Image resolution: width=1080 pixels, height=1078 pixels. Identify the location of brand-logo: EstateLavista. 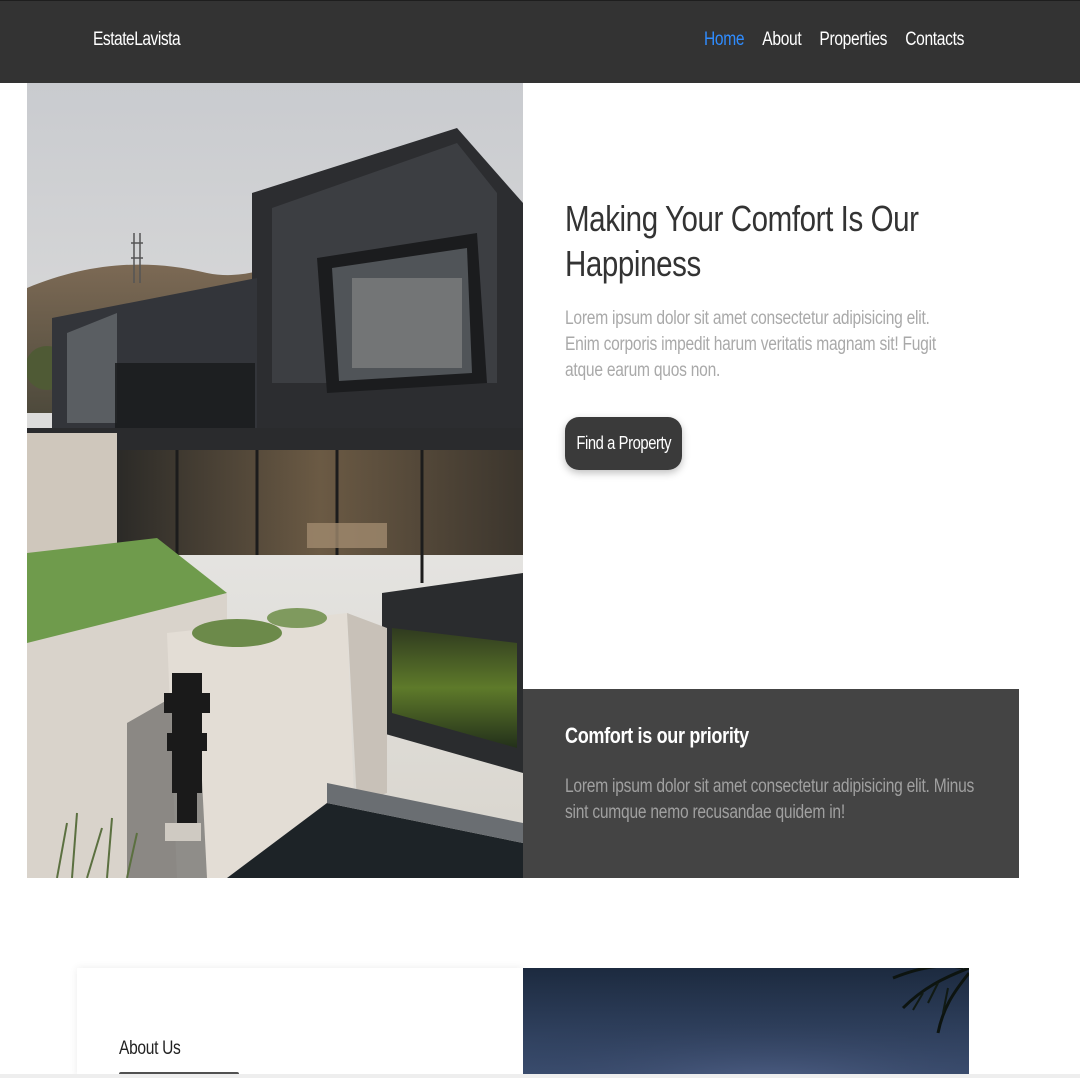
(137, 40).